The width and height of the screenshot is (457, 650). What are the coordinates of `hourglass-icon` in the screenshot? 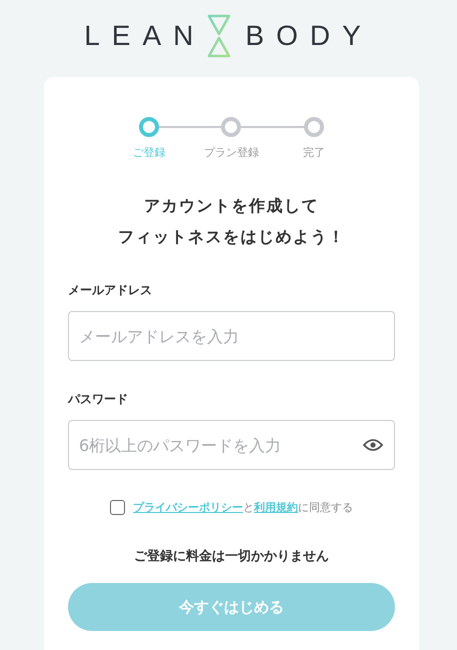 It's located at (219, 36).